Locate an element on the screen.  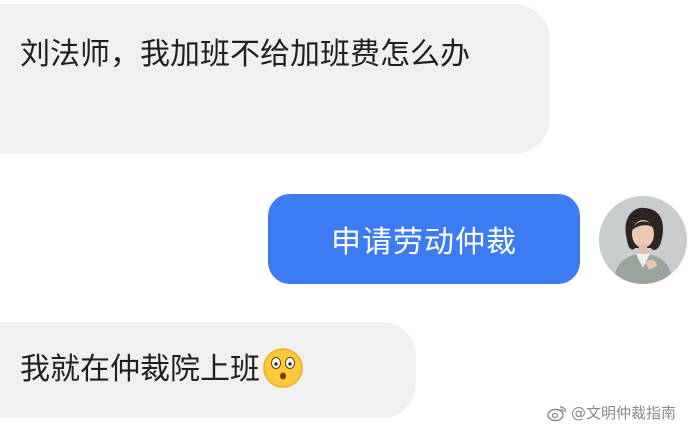
avatar is located at coordinates (643, 240).